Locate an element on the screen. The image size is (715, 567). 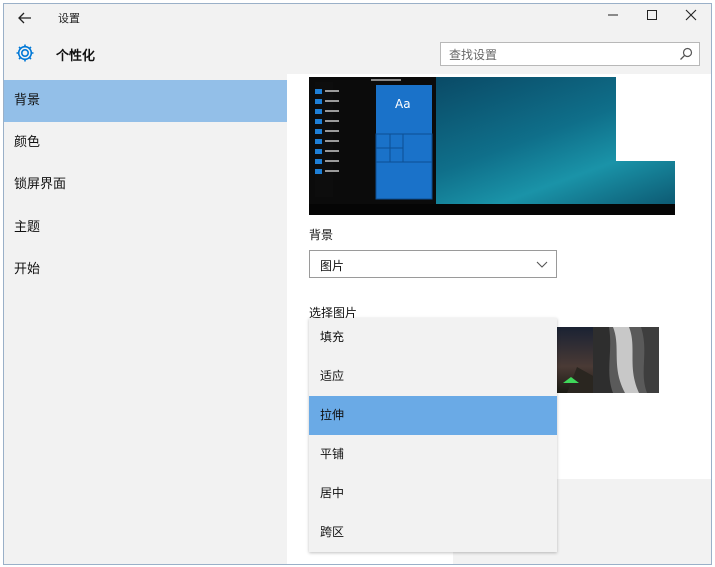
fit-option-label: 填充 is located at coordinates (332, 337).